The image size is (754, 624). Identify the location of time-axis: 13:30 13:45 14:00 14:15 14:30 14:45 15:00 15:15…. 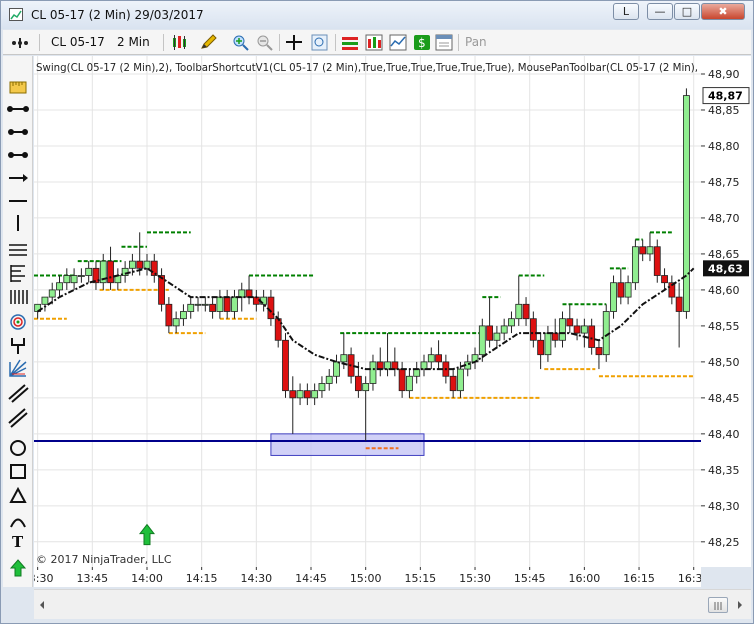
(366, 577).